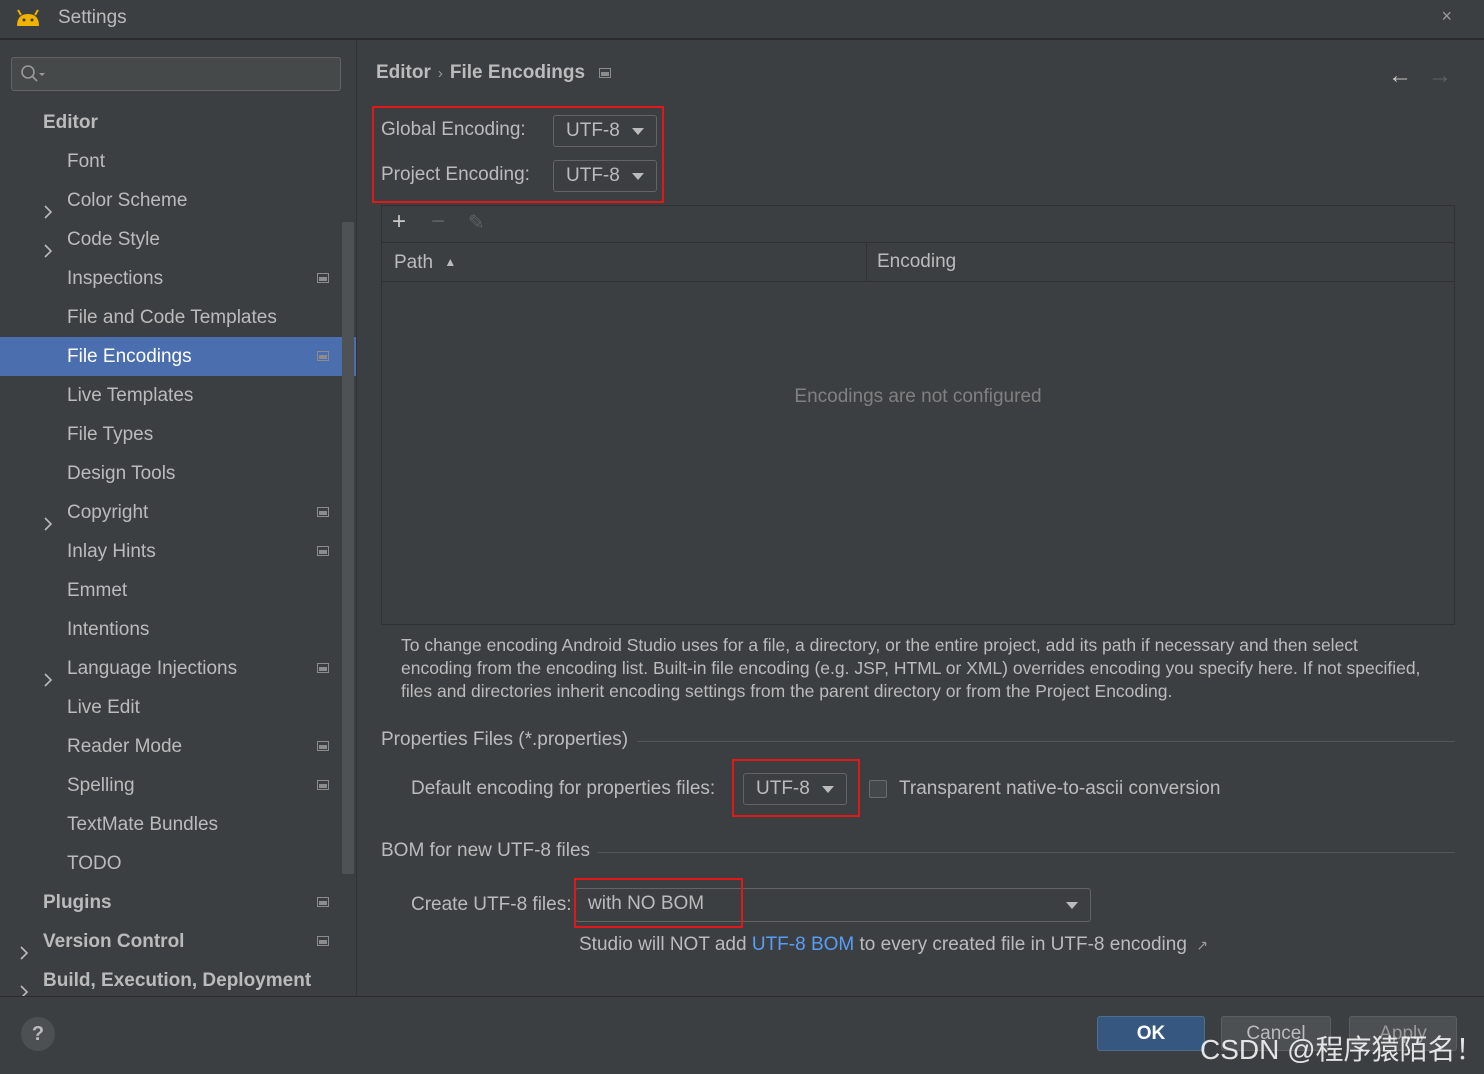  What do you see at coordinates (86, 161) in the screenshot?
I see `sidebar-item-label: Font` at bounding box center [86, 161].